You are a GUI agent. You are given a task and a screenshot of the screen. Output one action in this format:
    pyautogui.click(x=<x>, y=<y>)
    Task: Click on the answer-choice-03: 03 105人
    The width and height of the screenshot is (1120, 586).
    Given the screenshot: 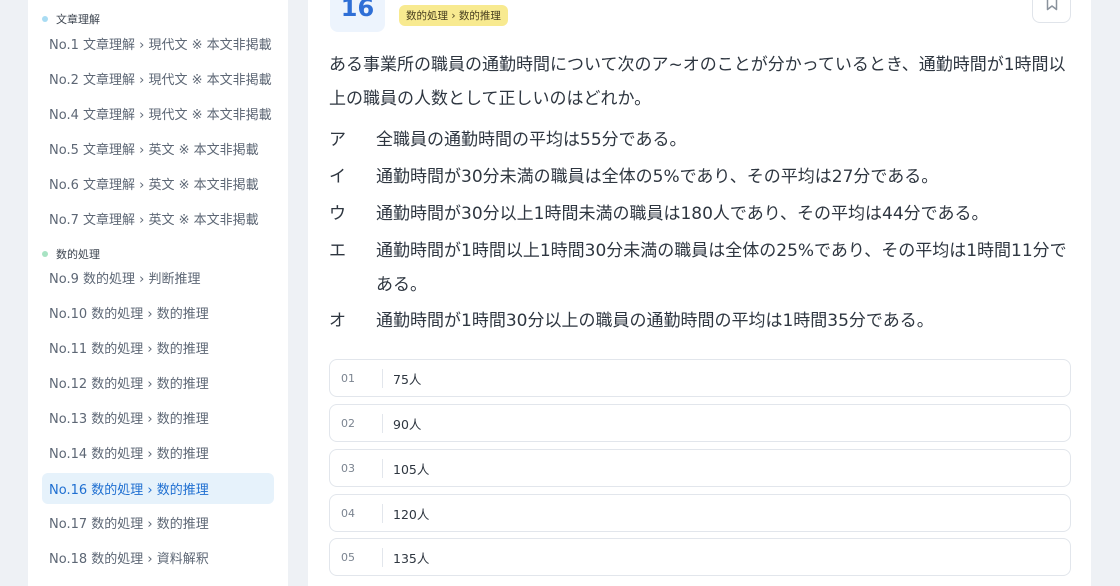 What is the action you would take?
    pyautogui.click(x=700, y=468)
    